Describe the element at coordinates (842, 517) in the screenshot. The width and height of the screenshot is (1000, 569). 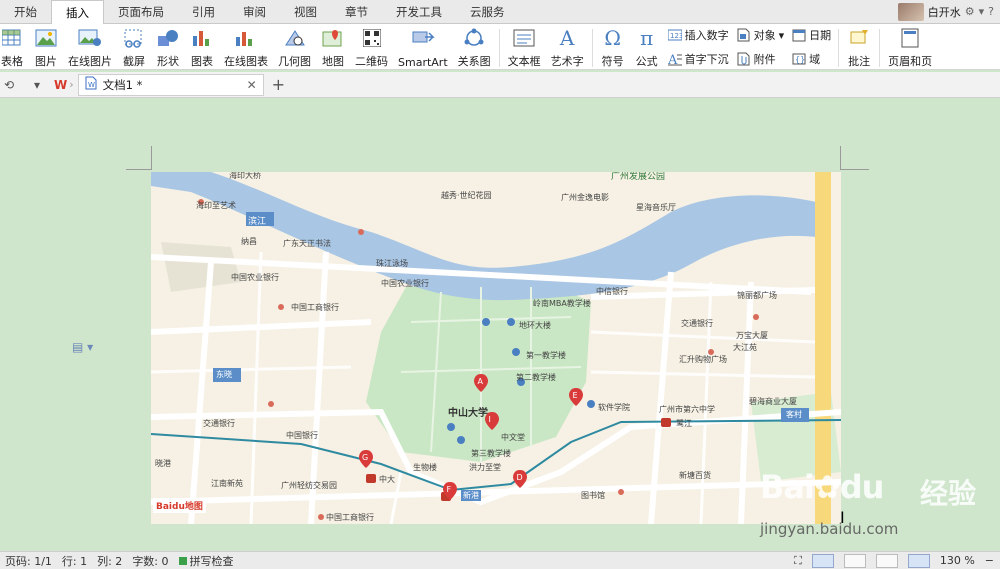
I see `text-cursor-icon: I` at that location.